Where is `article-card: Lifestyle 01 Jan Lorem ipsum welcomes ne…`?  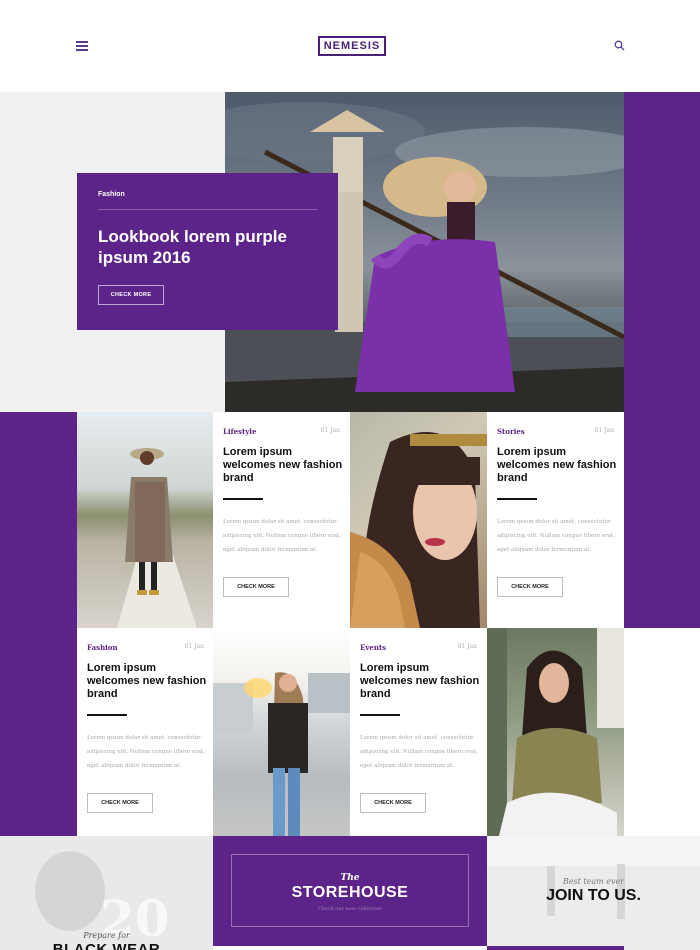 article-card: Lifestyle 01 Jan Lorem ipsum welcomes ne… is located at coordinates (281, 520).